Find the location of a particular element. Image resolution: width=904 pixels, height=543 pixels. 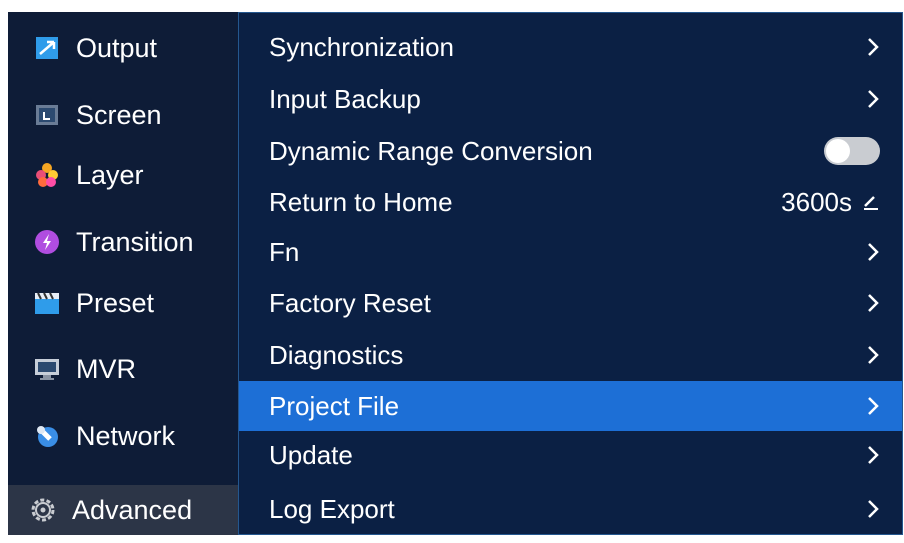

toggle-knob is located at coordinates (838, 151).